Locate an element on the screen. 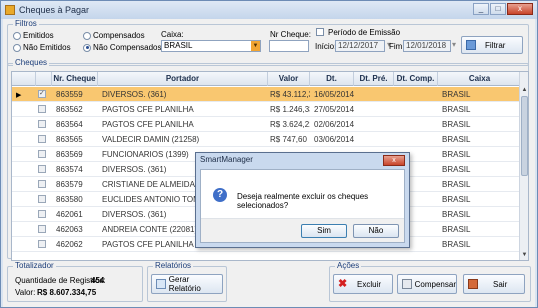 This screenshot has width=538, height=308. radio-label: Não Emitidos is located at coordinates (47, 47).